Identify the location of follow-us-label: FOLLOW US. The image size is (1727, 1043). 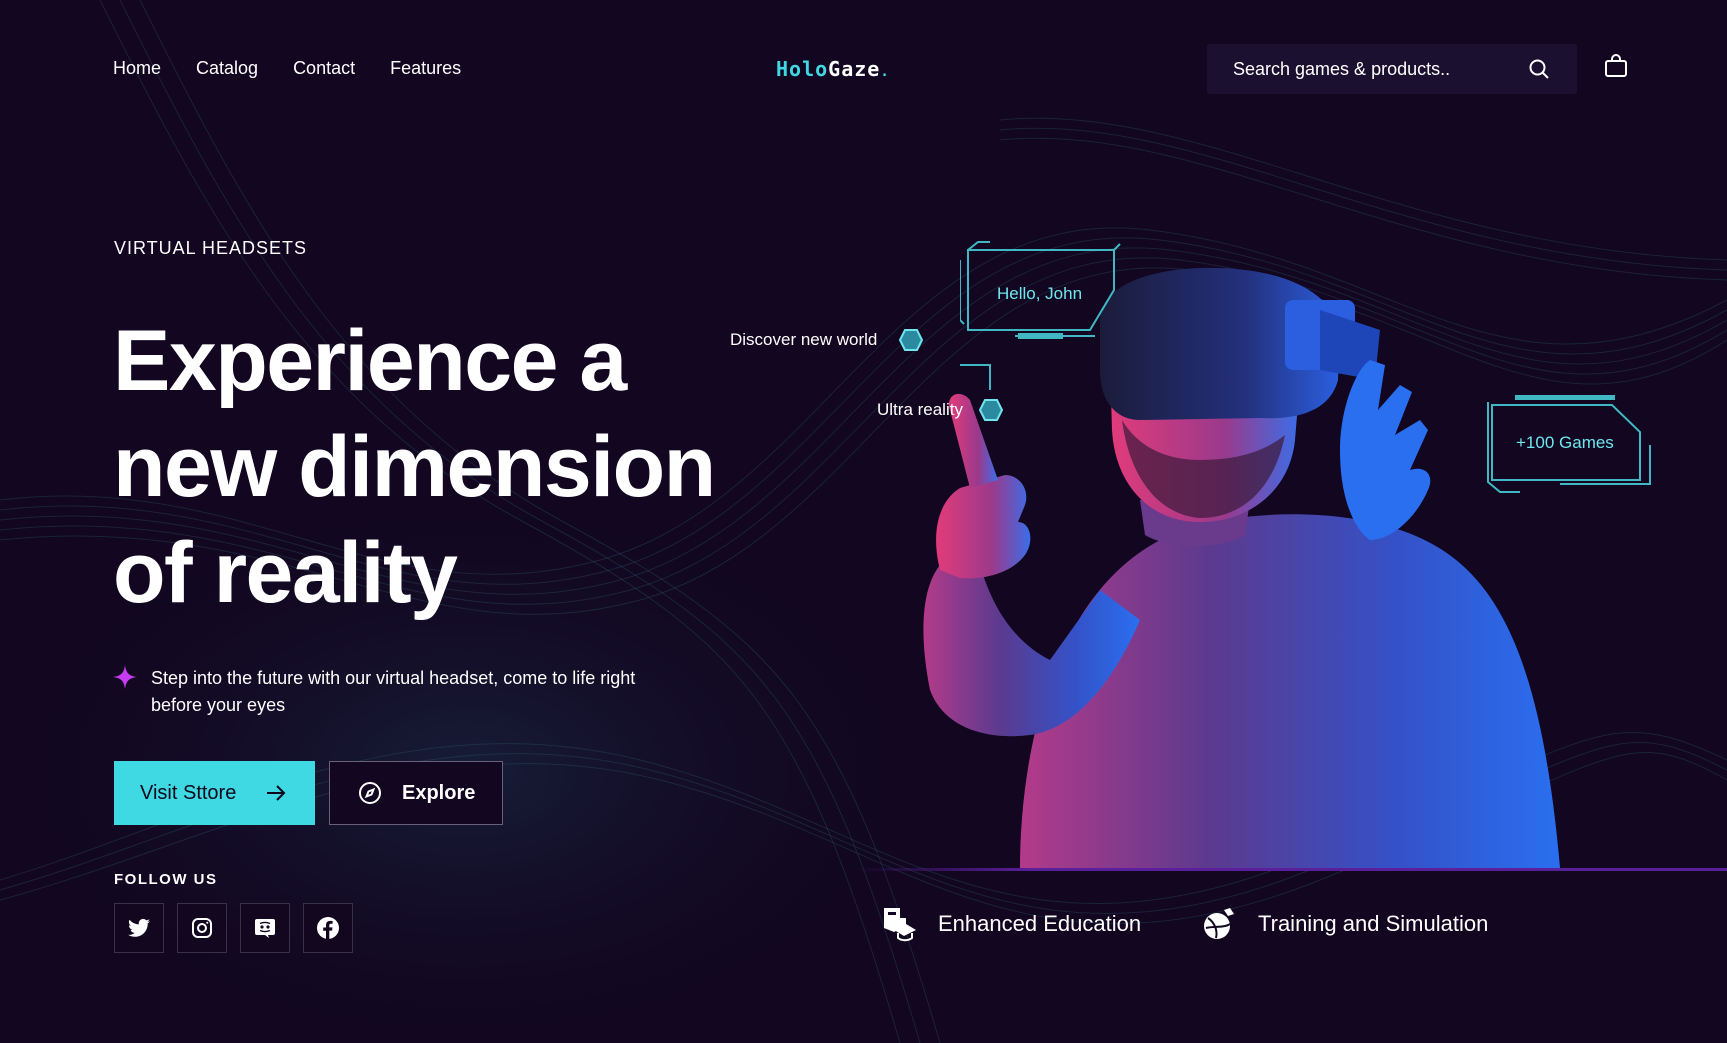
(166, 879).